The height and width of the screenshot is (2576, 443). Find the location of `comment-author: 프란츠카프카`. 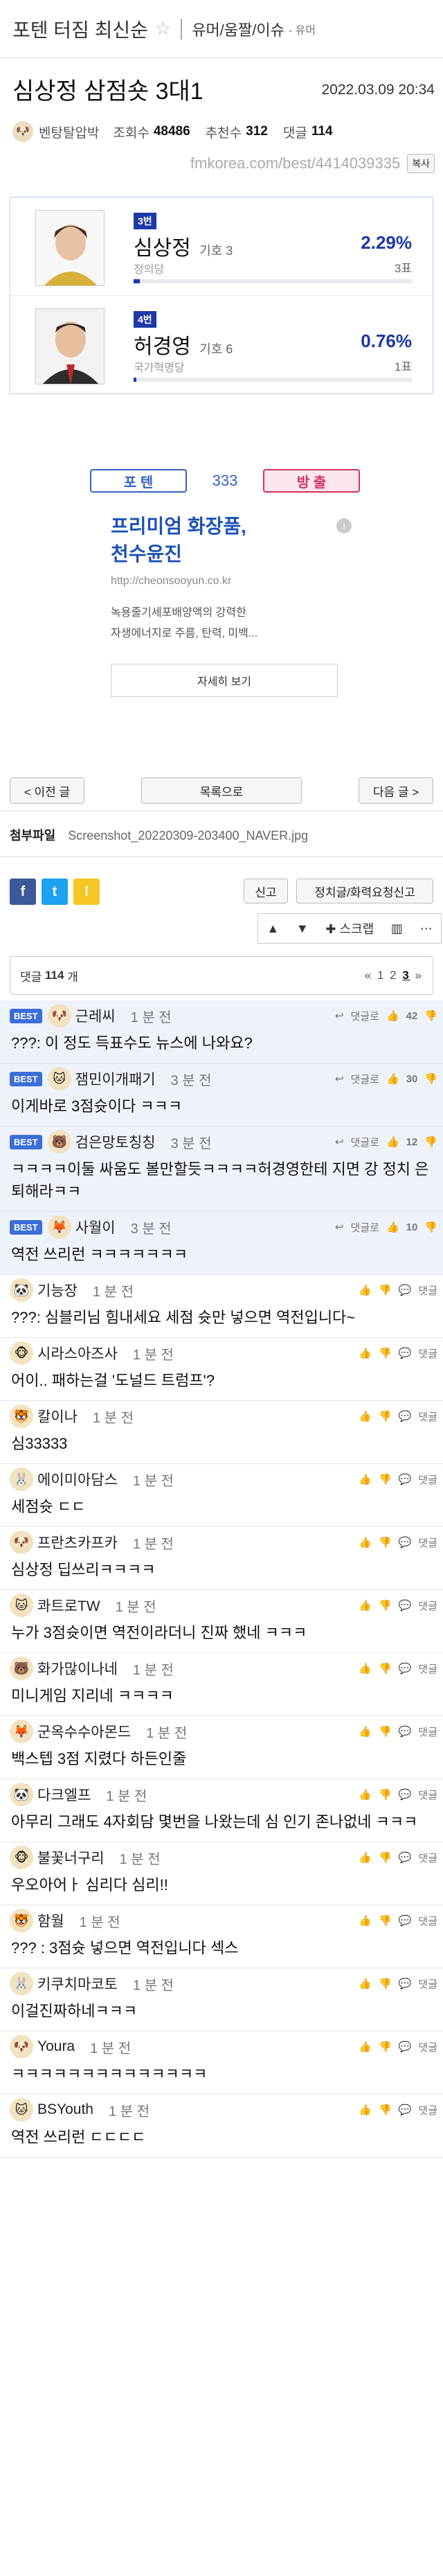

comment-author: 프란츠카프카 is located at coordinates (77, 1542).